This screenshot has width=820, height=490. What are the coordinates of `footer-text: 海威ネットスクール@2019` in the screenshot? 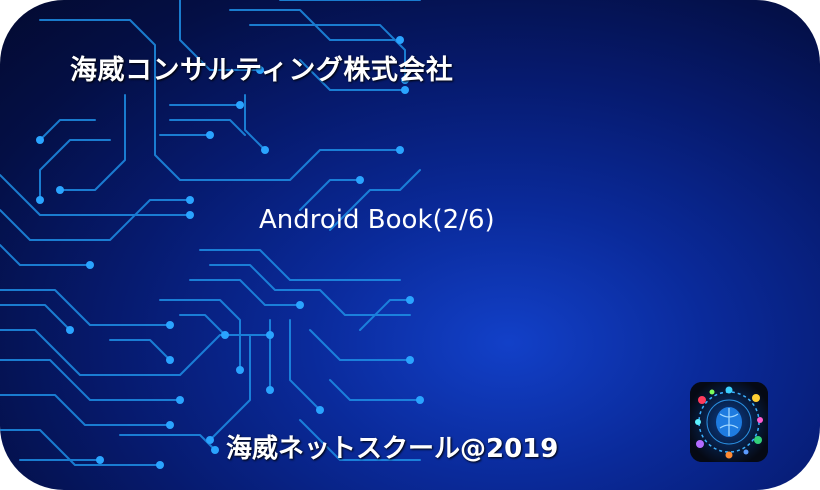 It's located at (392, 449).